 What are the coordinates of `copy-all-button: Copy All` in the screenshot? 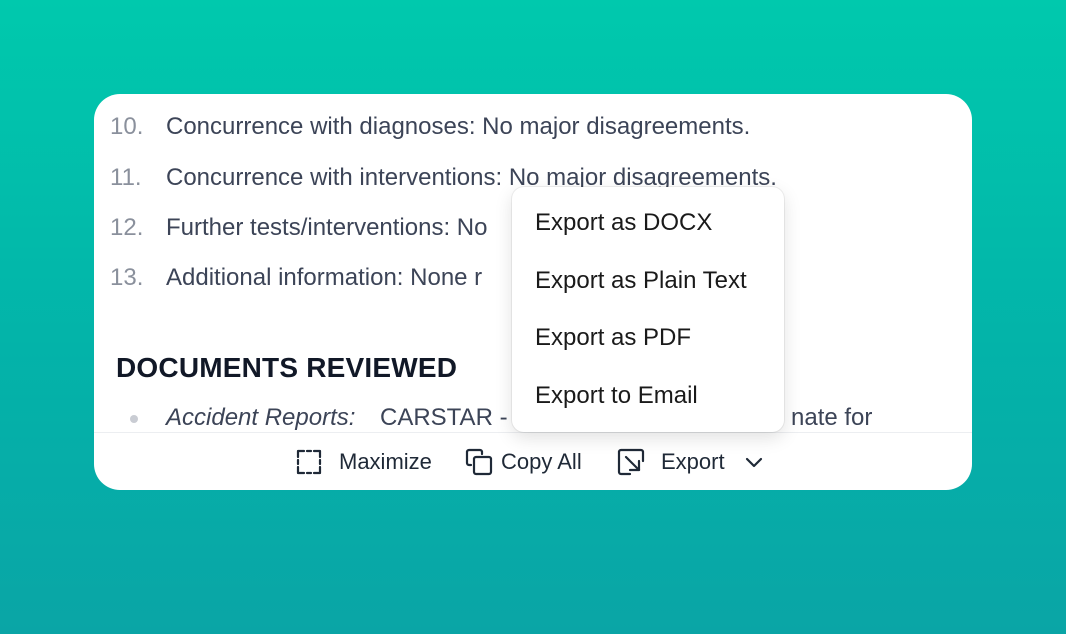 It's located at (523, 462).